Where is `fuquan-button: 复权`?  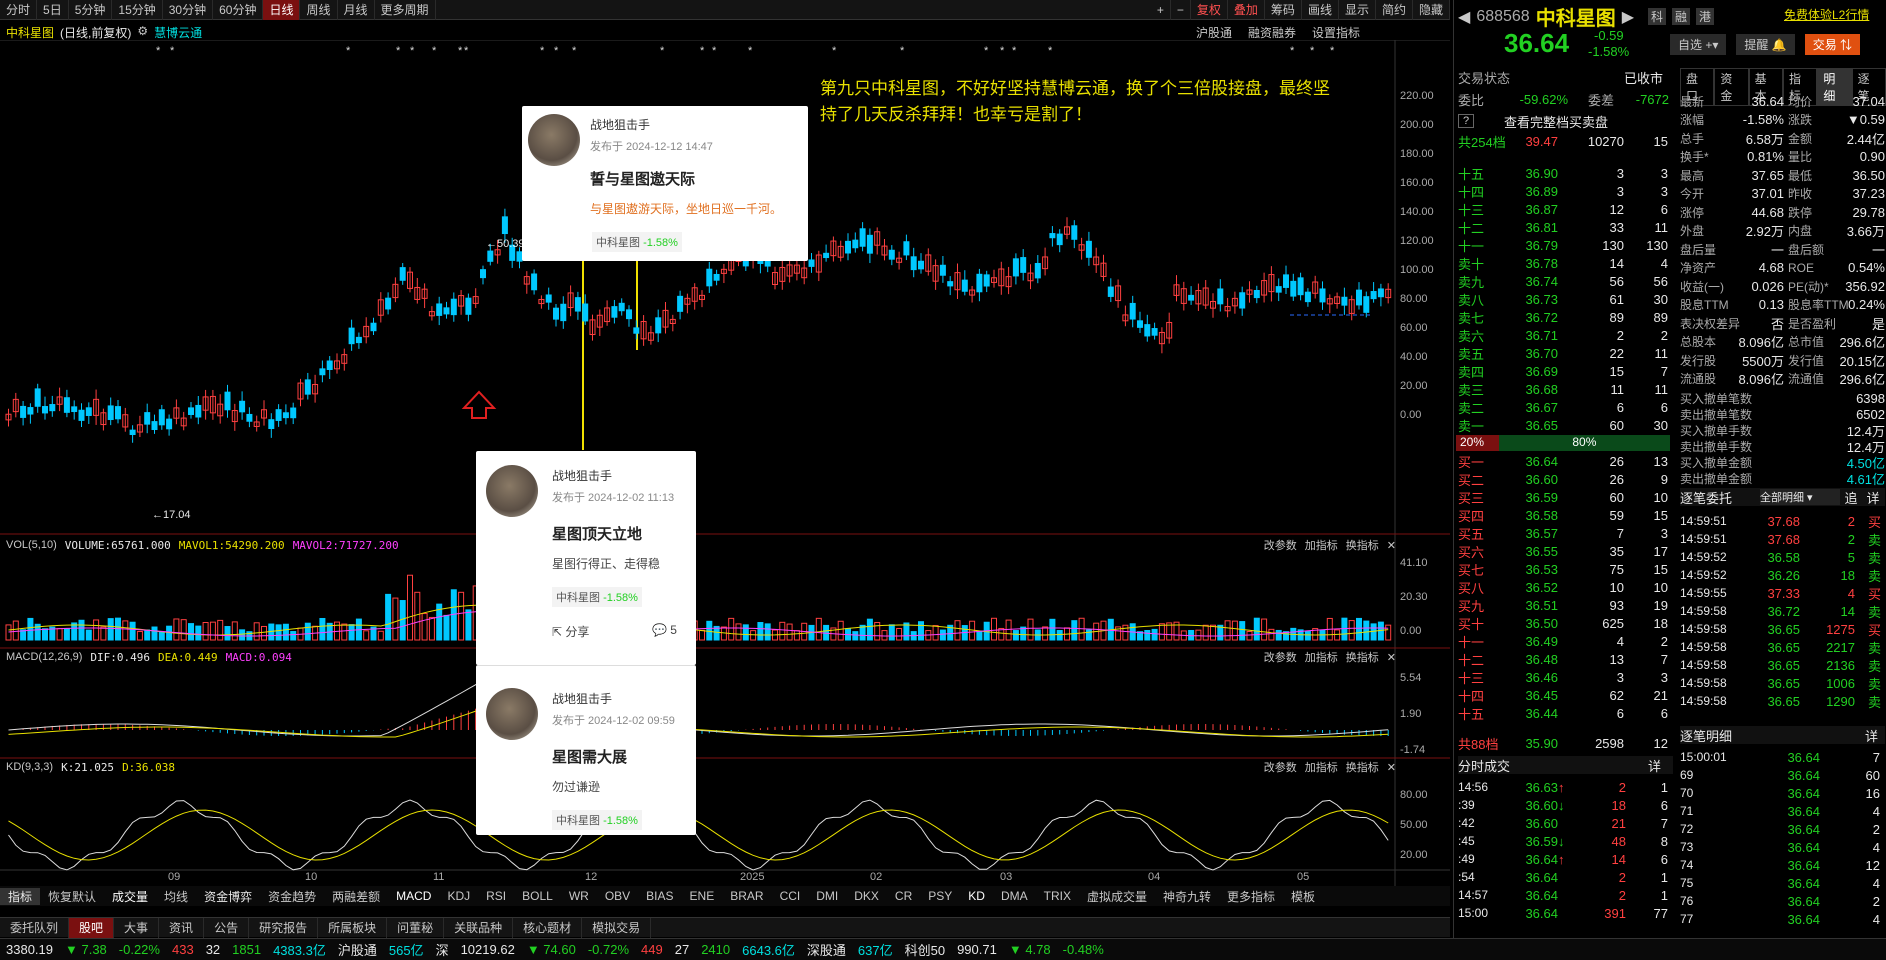 fuquan-button: 复权 is located at coordinates (1209, 10).